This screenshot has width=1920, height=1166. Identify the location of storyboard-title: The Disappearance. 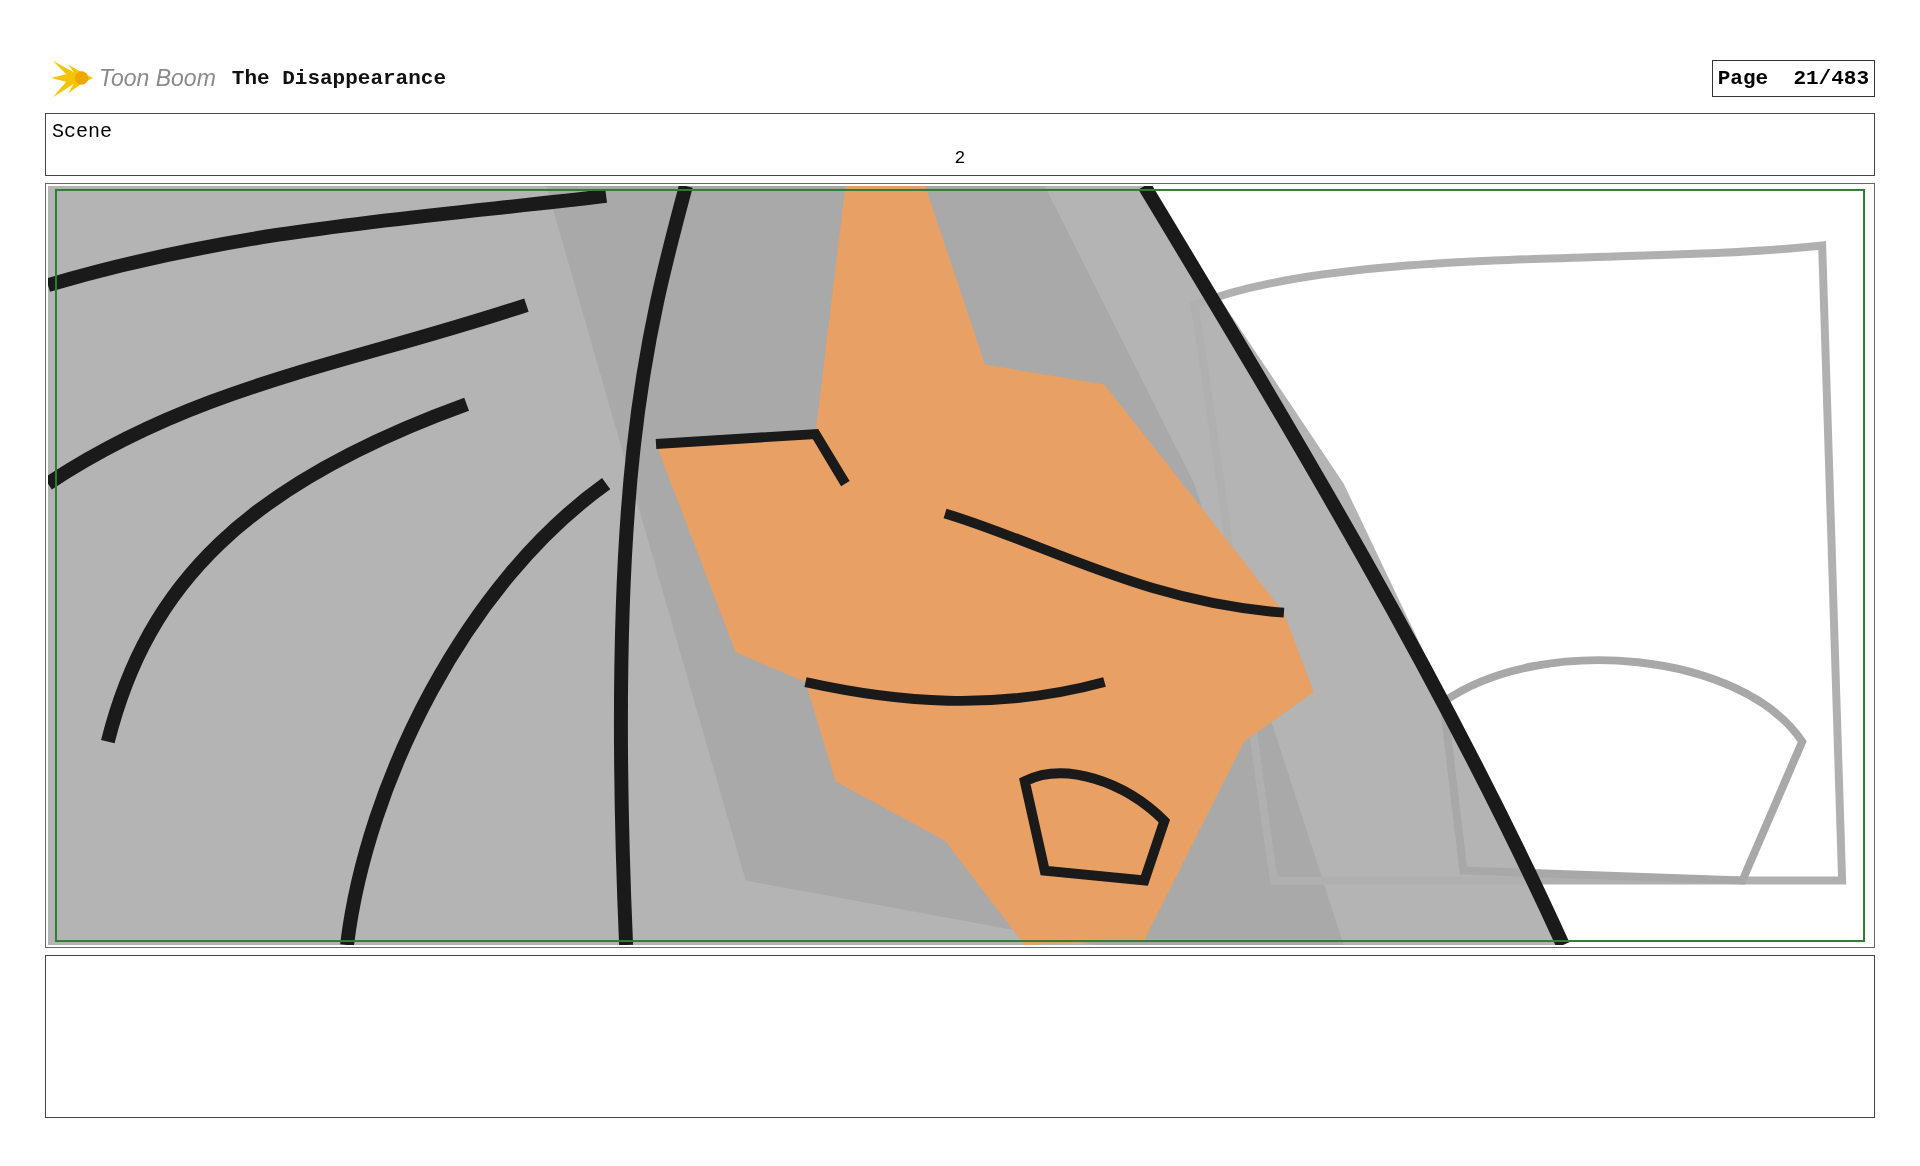
(339, 78).